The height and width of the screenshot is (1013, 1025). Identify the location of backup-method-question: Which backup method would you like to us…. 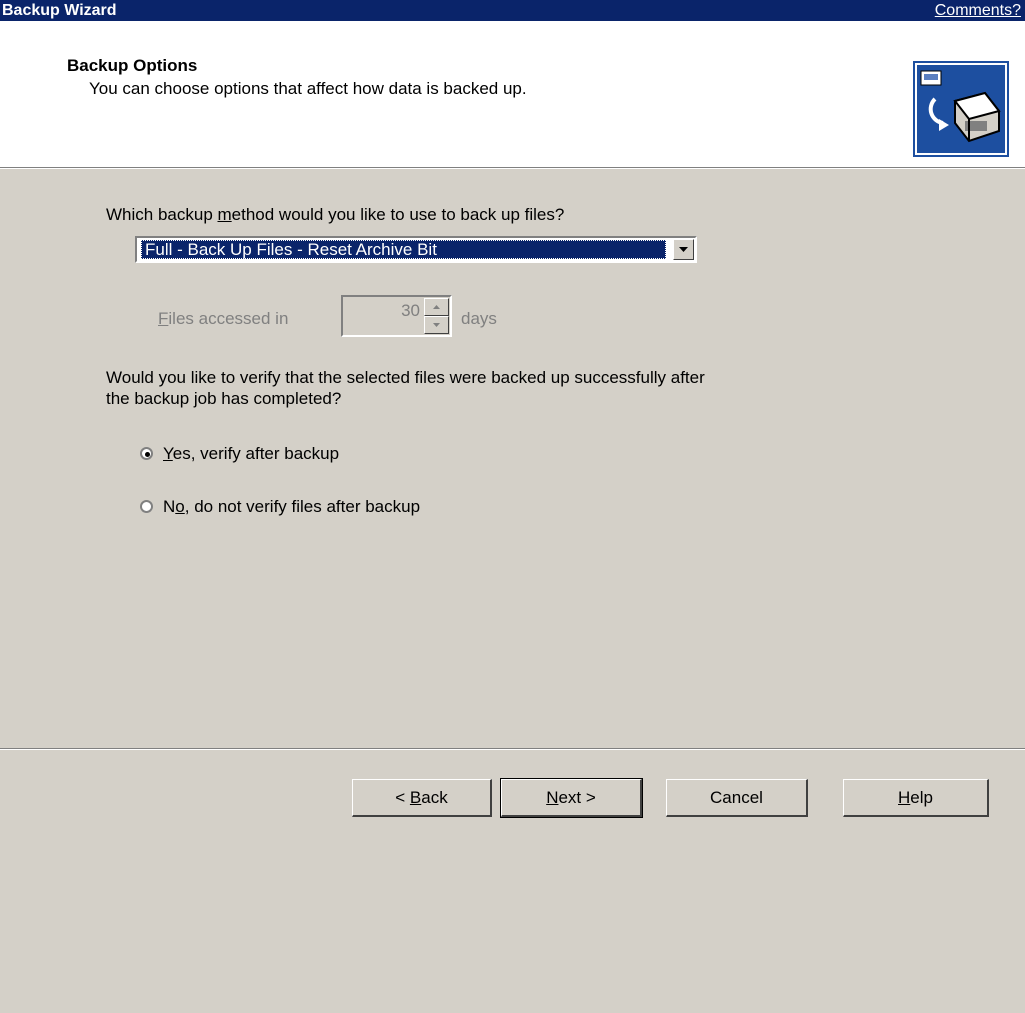
(335, 214).